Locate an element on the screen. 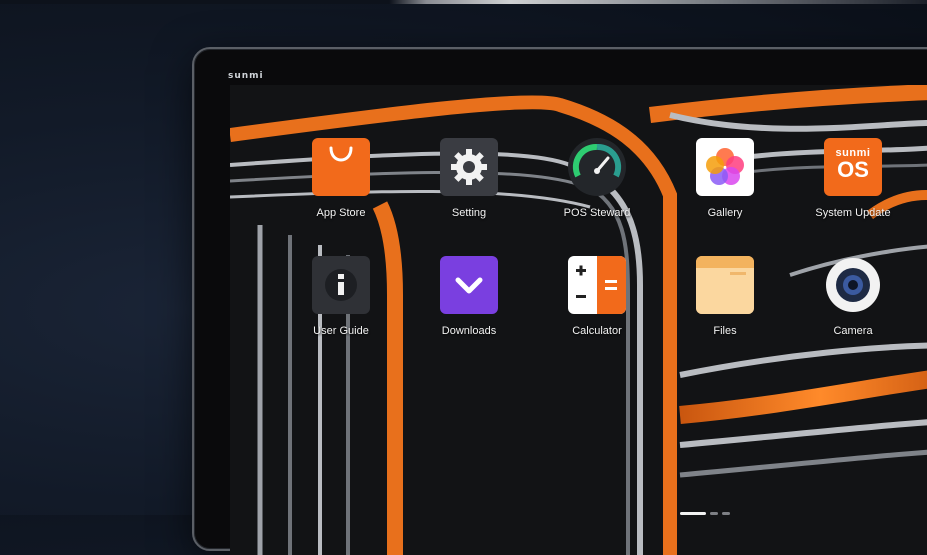 The height and width of the screenshot is (555, 927). app-system-update: sunmi OS System Update is located at coordinates (853, 178).